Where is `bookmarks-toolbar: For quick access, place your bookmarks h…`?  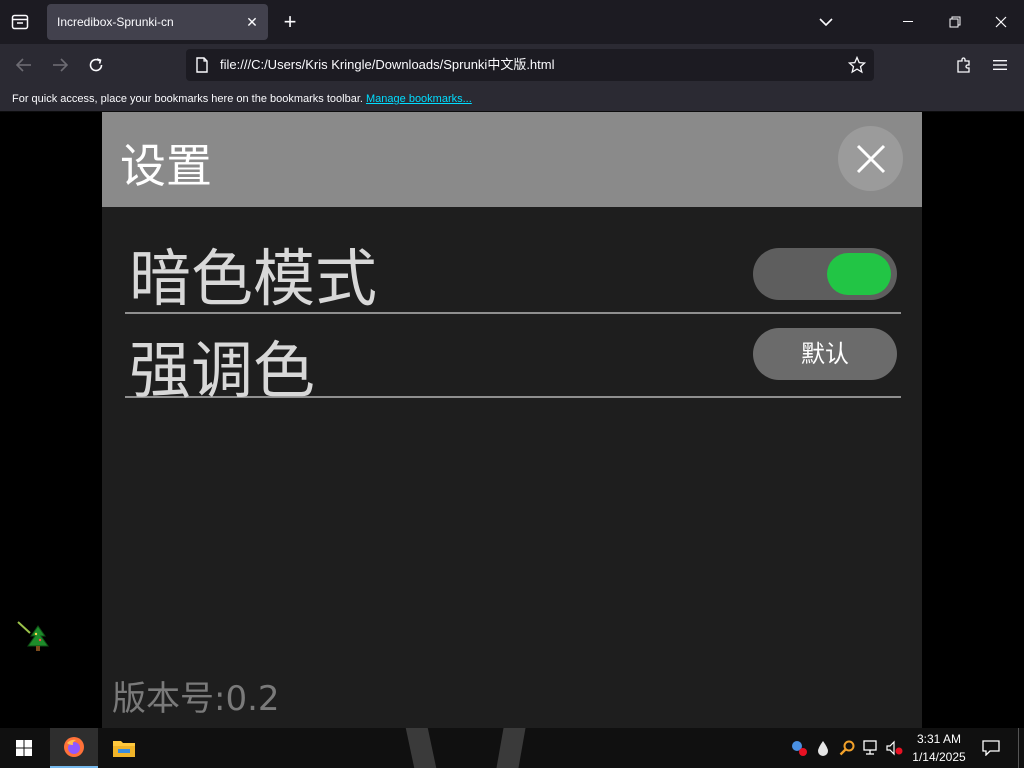
bookmarks-toolbar: For quick access, place your bookmarks h… is located at coordinates (512, 99).